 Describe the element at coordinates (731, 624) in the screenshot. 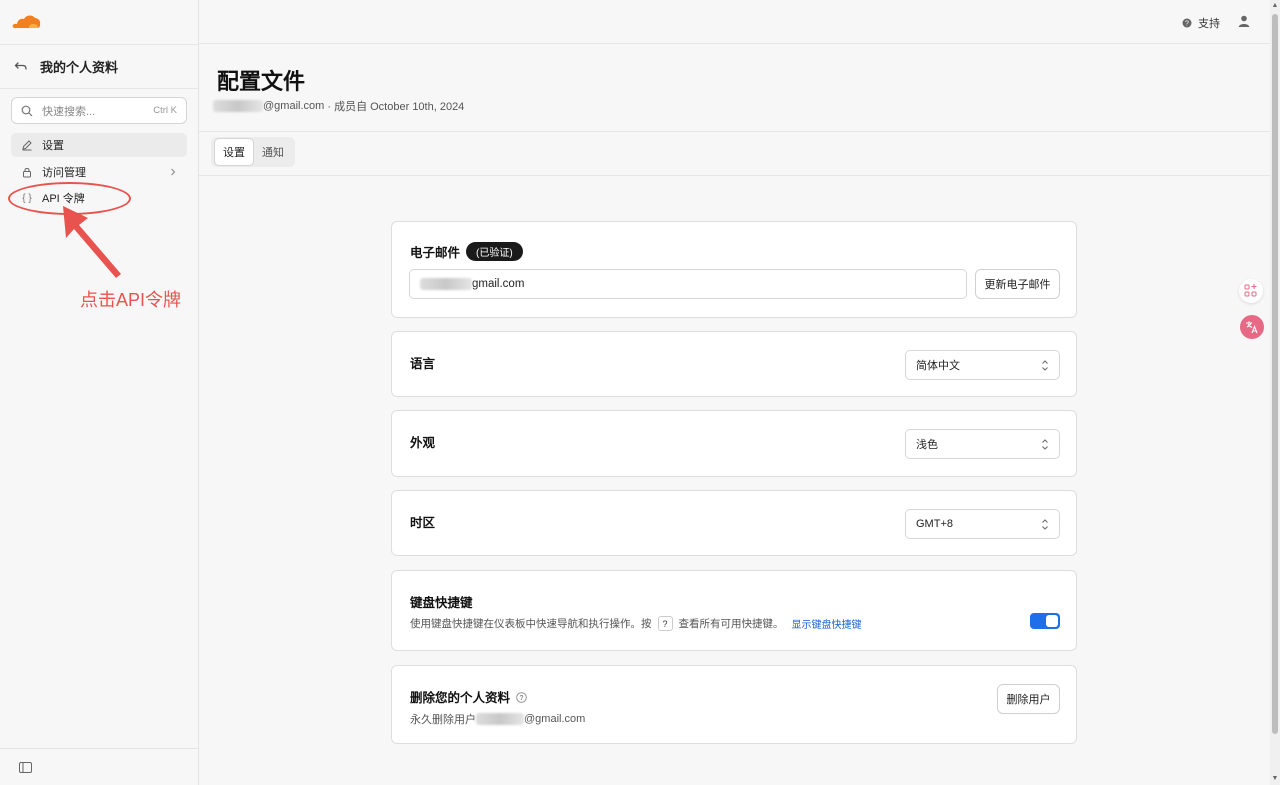

I see `shortcuts-desc-text-2: 查看所有可用快捷键。` at that location.